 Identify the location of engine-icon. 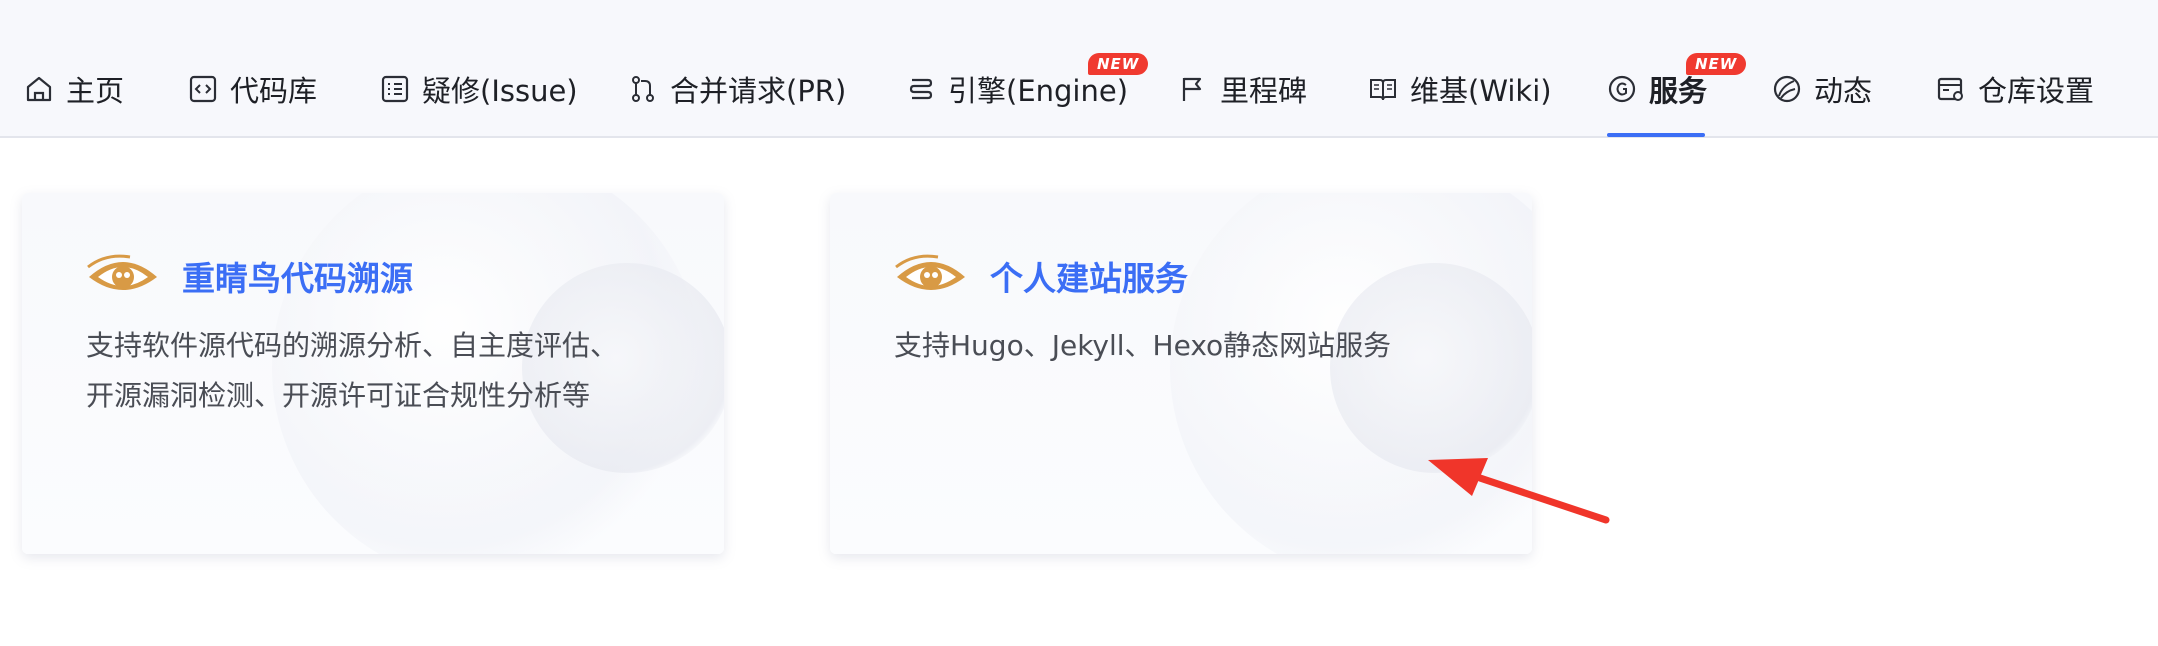
(921, 89).